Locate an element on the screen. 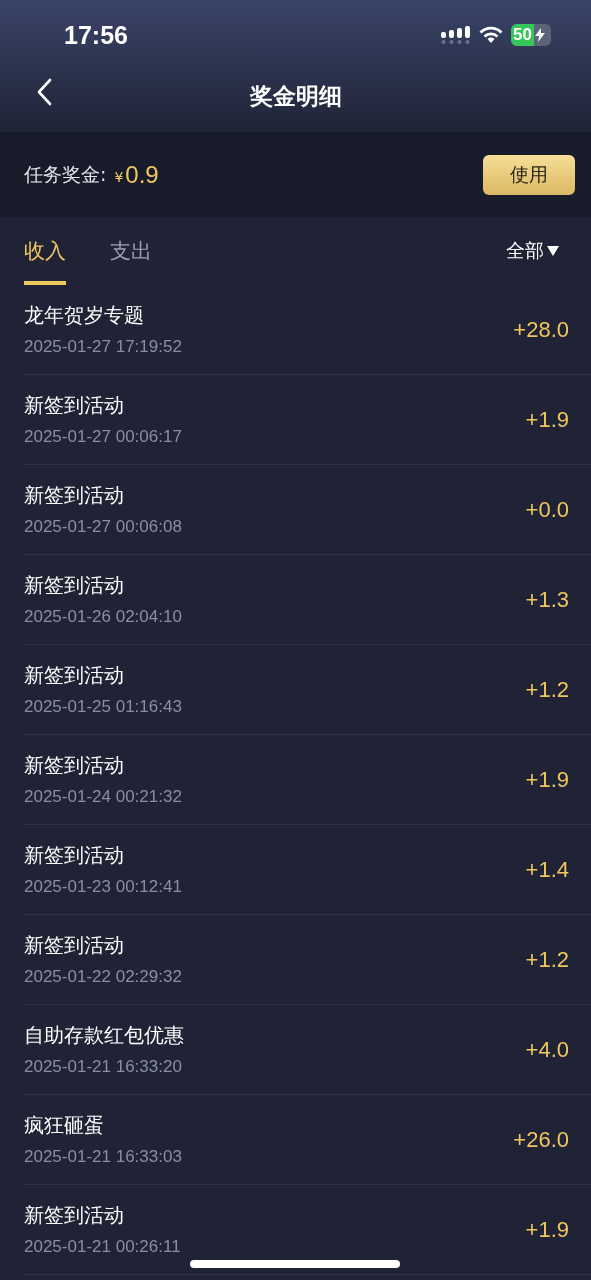 The height and width of the screenshot is (1280, 591). battery-icon: 50 is located at coordinates (531, 35).